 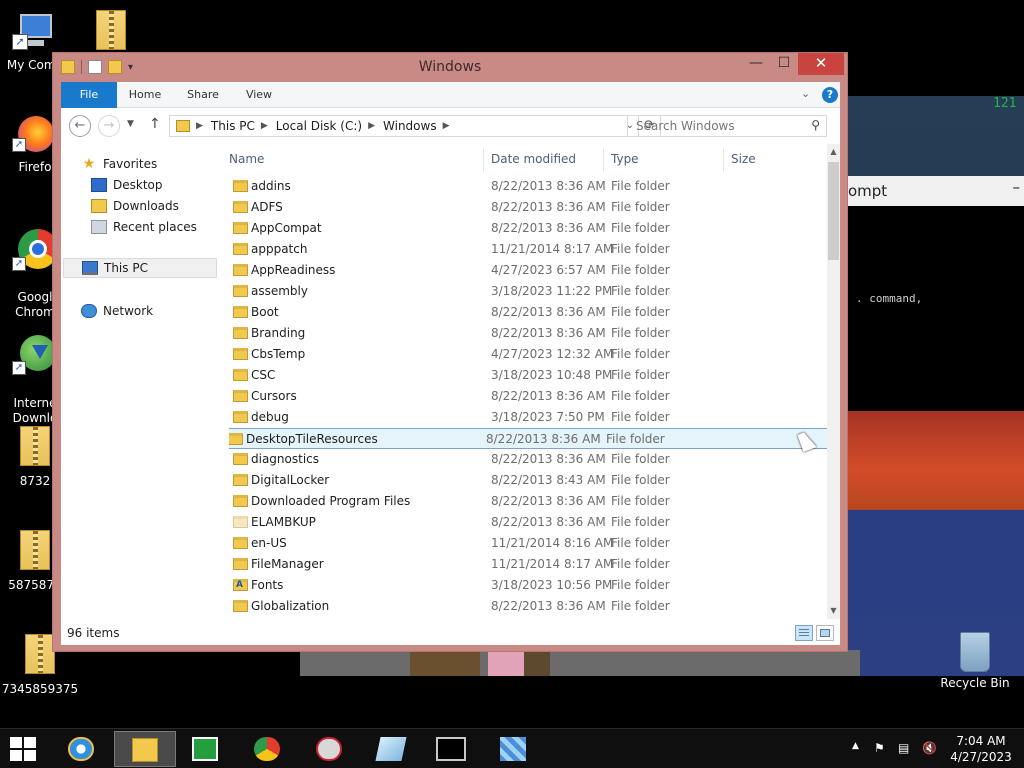 I want to click on file-date-modified: 3/18/2023 10:48 PM, so click(x=552, y=375).